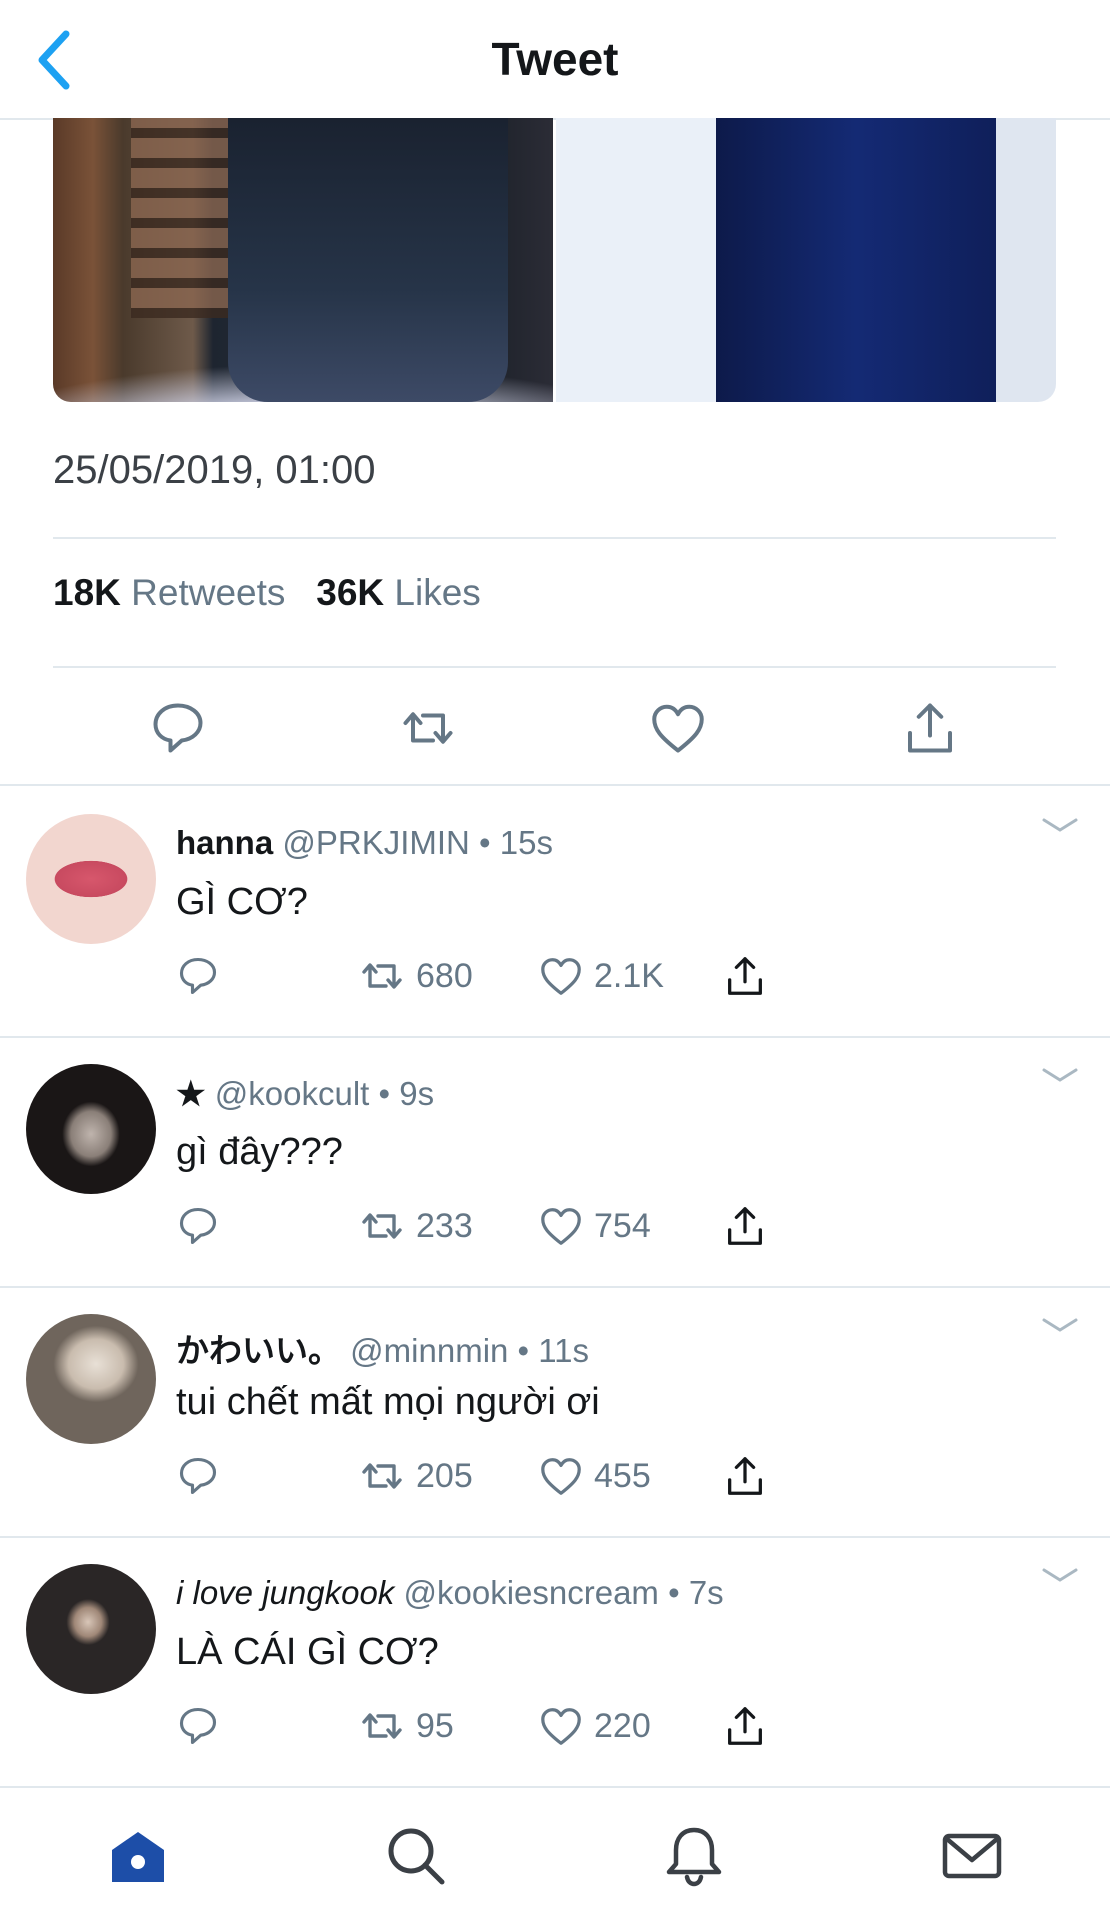 This screenshot has width=1110, height=1922. What do you see at coordinates (444, 1225) in the screenshot?
I see `retweet-count: 233` at bounding box center [444, 1225].